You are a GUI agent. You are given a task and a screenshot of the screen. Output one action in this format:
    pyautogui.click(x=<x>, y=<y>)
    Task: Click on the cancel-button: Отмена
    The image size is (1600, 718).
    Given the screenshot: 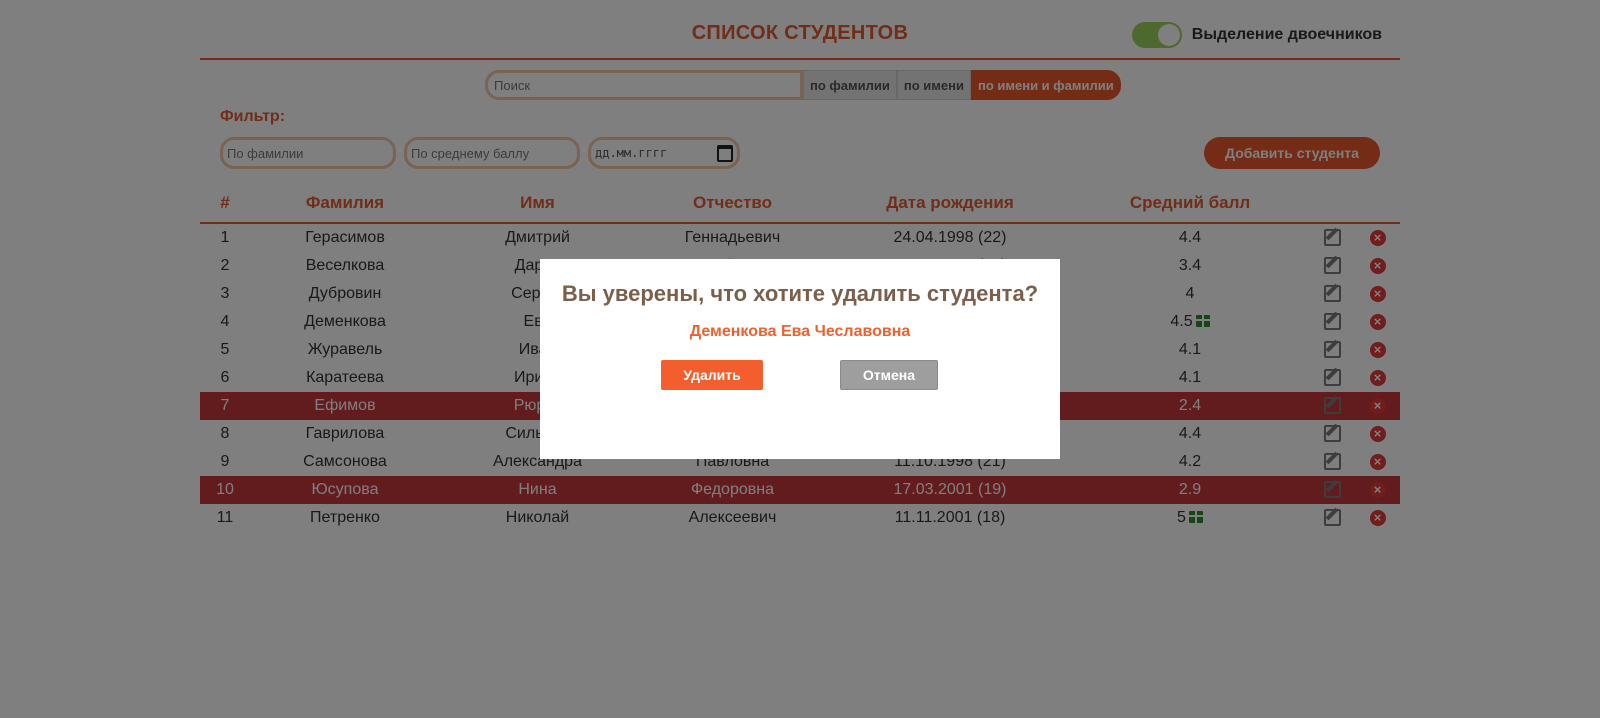 What is the action you would take?
    pyautogui.click(x=889, y=375)
    